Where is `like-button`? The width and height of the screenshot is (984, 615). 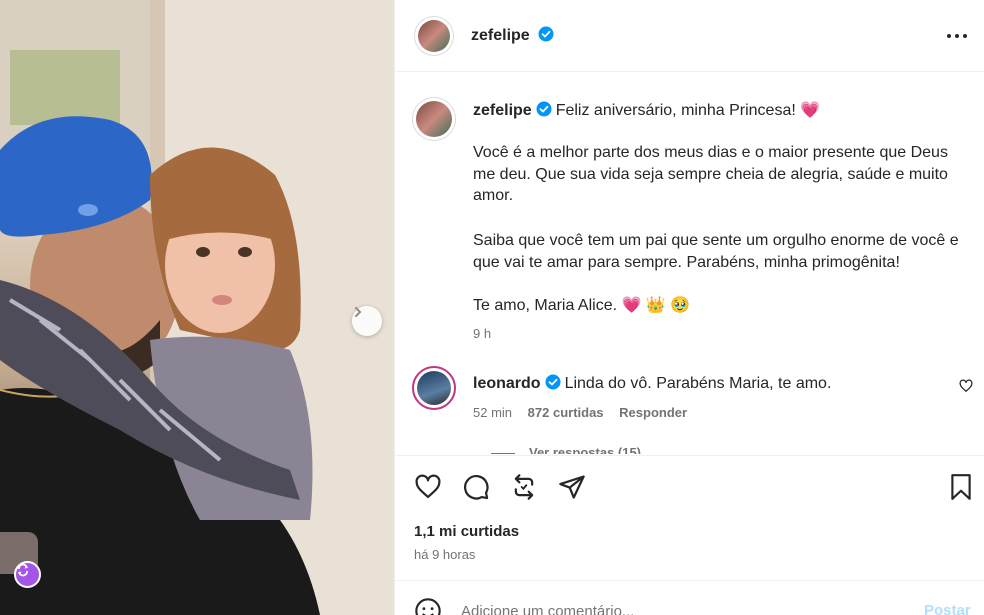 like-button is located at coordinates (428, 487).